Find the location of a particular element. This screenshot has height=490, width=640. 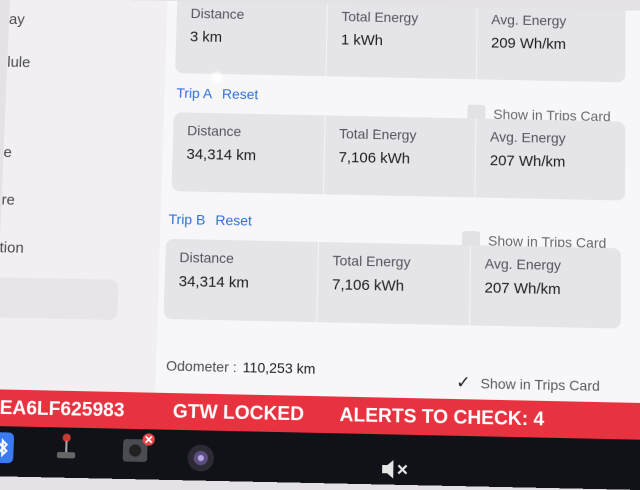

alerts-count: ALERTS TO CHECK: 4 is located at coordinates (442, 417).